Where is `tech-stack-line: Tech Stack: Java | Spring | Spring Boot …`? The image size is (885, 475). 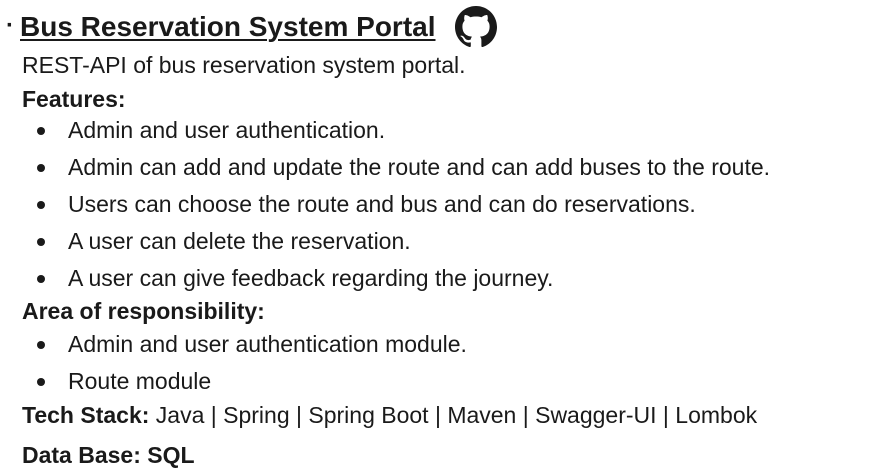 tech-stack-line: Tech Stack: Java | Spring | Spring Boot … is located at coordinates (389, 415).